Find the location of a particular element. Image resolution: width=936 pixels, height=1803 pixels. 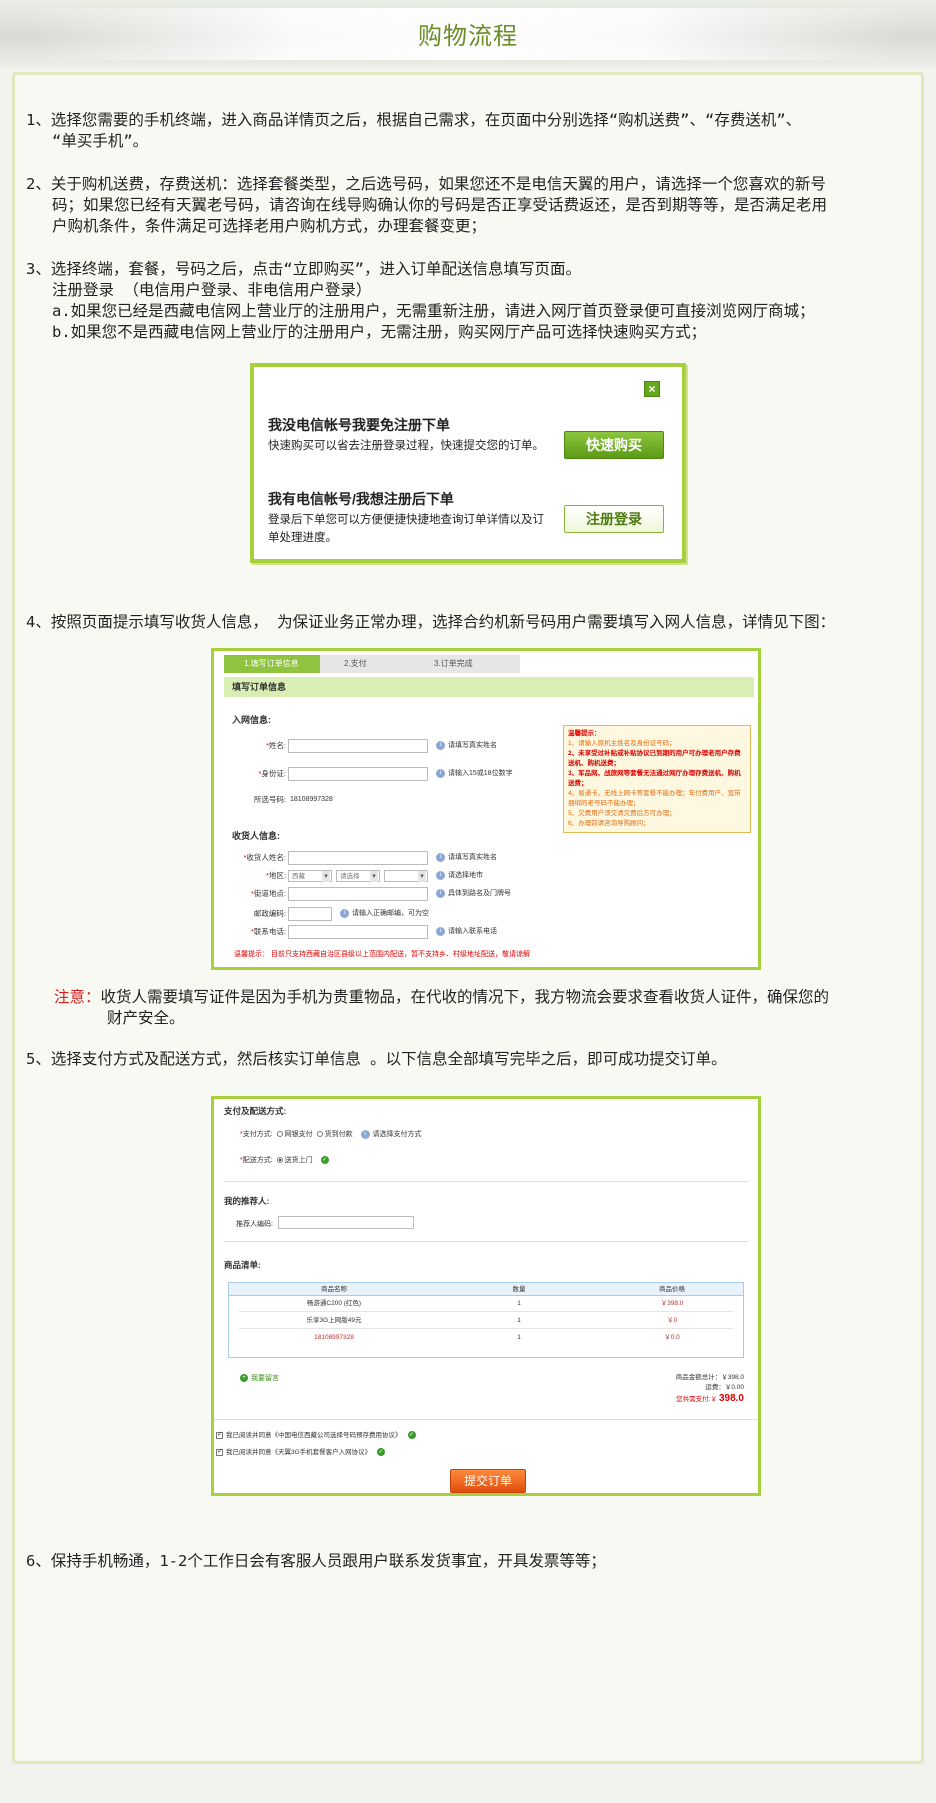

phone-label-row: *联系电话: is located at coordinates (268, 931).